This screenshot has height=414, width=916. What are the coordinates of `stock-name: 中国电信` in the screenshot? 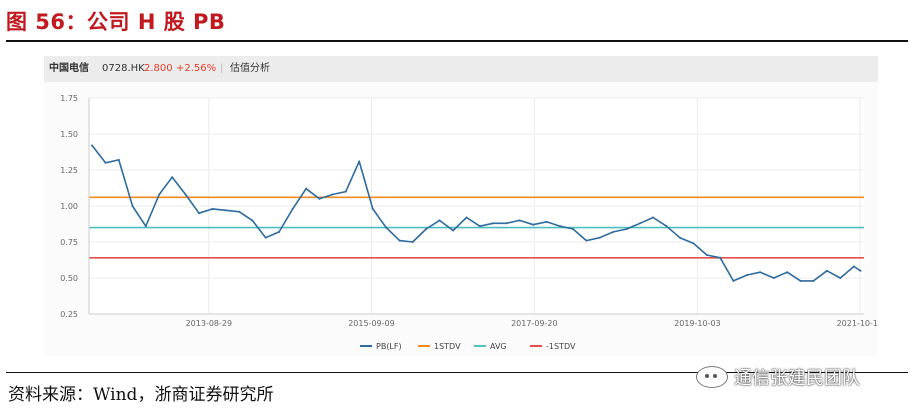 It's located at (69, 68).